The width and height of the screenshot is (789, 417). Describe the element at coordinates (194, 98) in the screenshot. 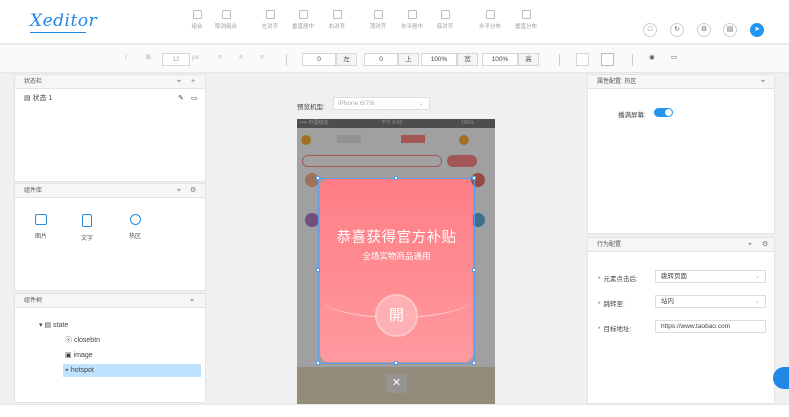

I see `delete-state-icon: ▭` at that location.